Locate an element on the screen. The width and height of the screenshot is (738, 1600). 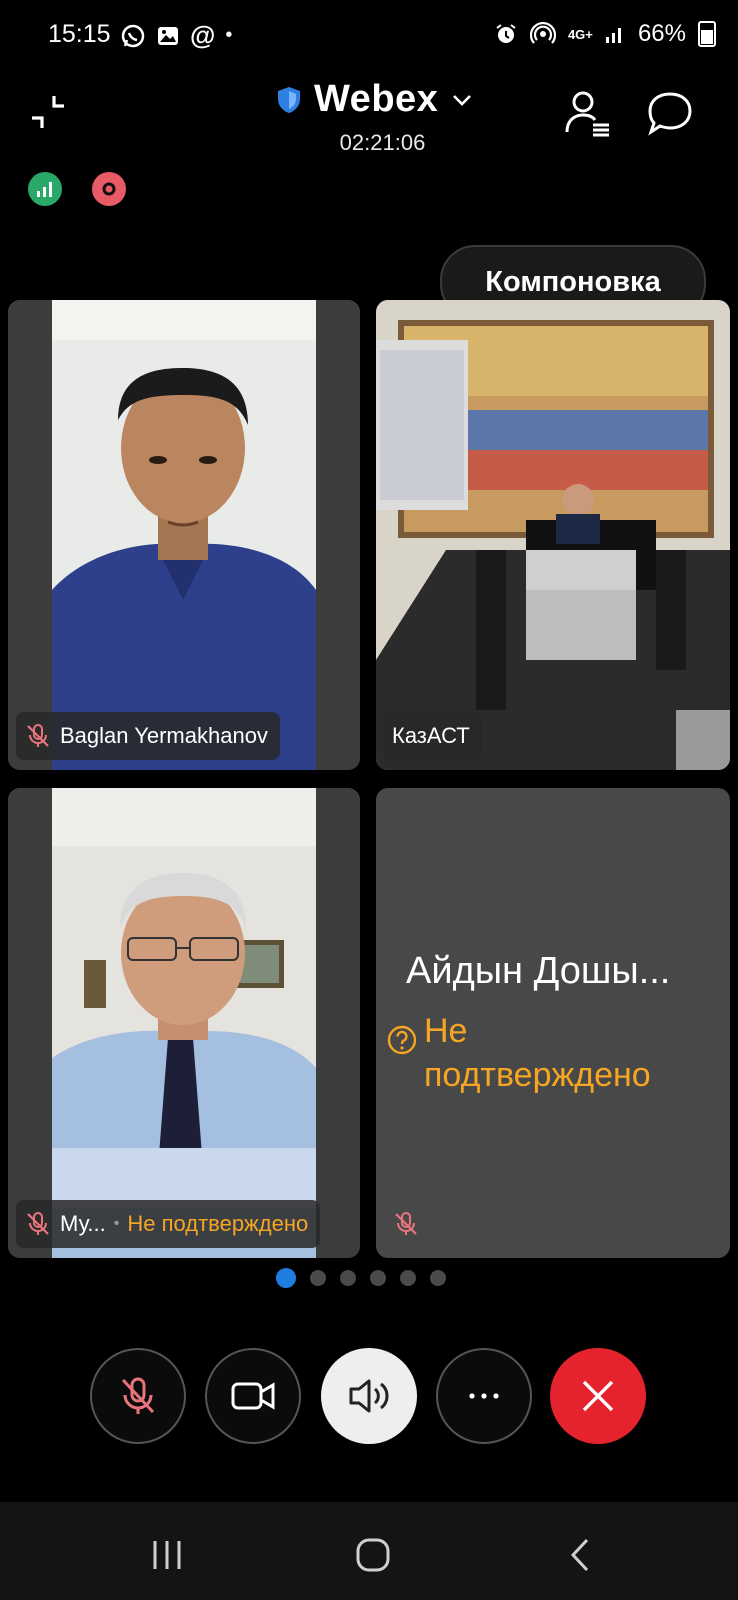
participant-label: Му... • Не подтверждено is located at coordinates (168, 1224).